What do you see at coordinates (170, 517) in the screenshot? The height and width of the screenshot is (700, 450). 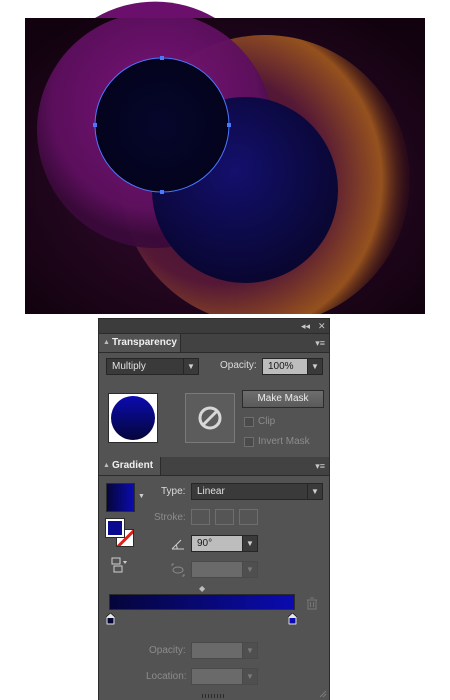 I see `stroke-label: Stroke:` at bounding box center [170, 517].